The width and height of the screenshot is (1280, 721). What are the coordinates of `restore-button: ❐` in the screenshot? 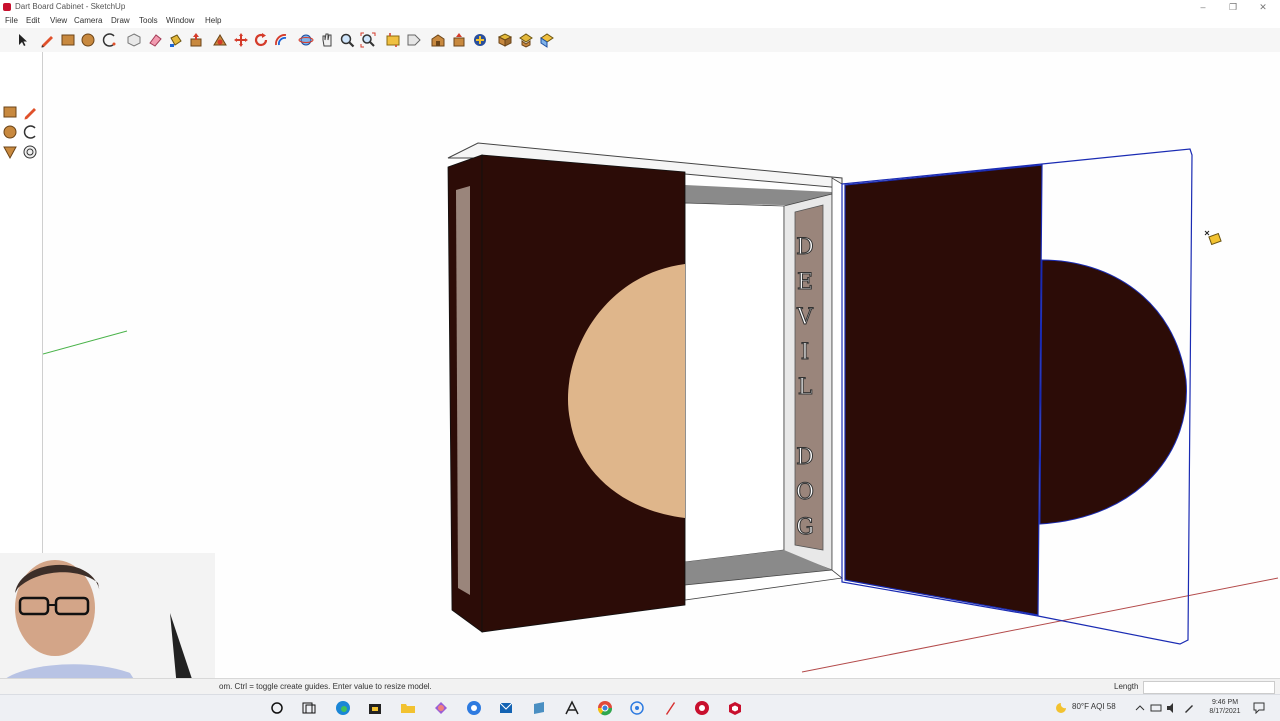 It's located at (1233, 7).